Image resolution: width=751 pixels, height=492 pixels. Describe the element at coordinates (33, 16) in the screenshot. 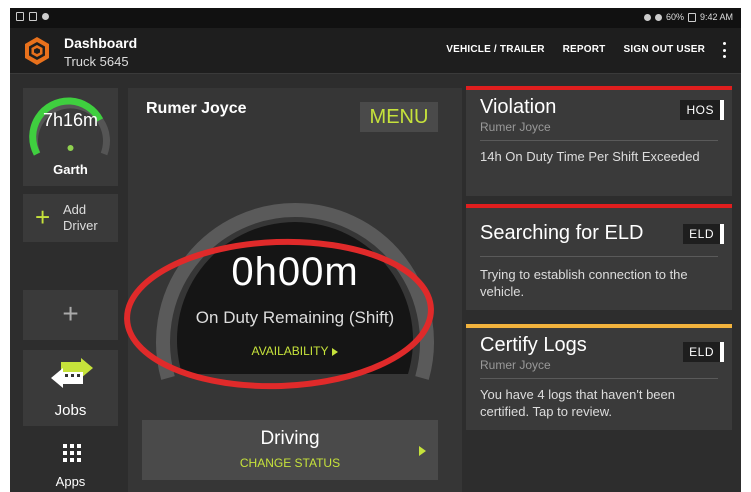

I see `sync-icon` at that location.